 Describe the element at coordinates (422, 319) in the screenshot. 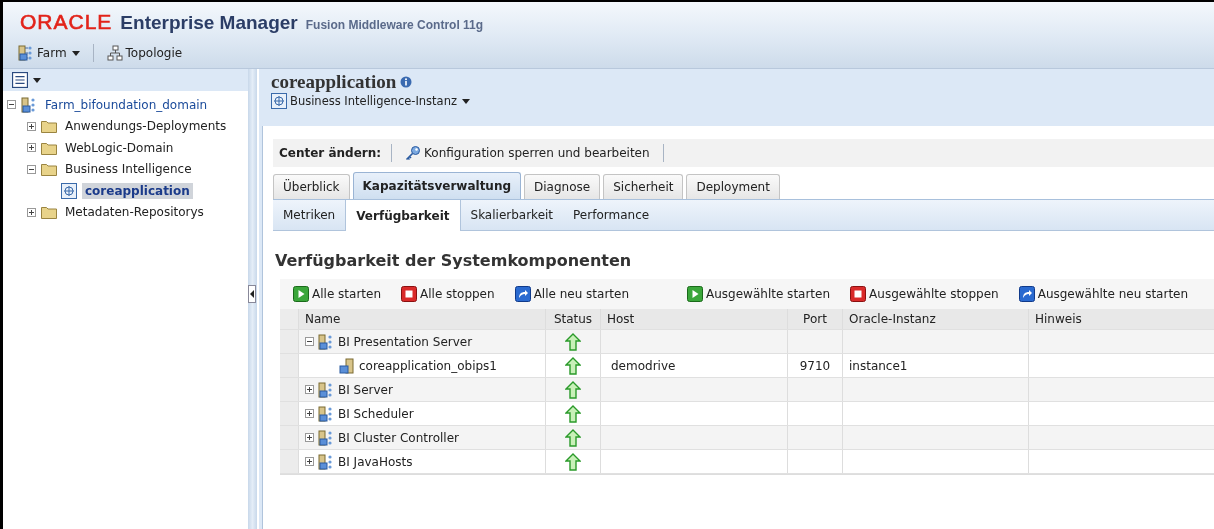

I see `column-header: Name` at that location.